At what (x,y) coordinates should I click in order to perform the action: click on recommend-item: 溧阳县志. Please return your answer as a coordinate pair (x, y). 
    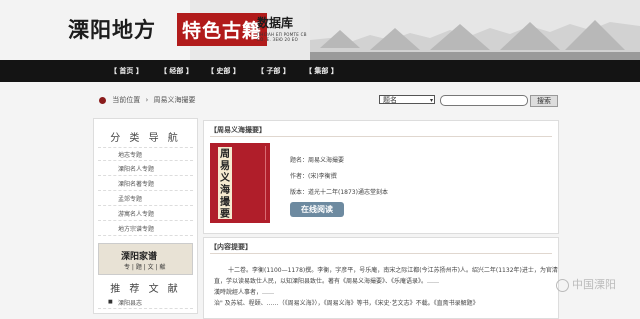
    Looking at the image, I should click on (130, 302).